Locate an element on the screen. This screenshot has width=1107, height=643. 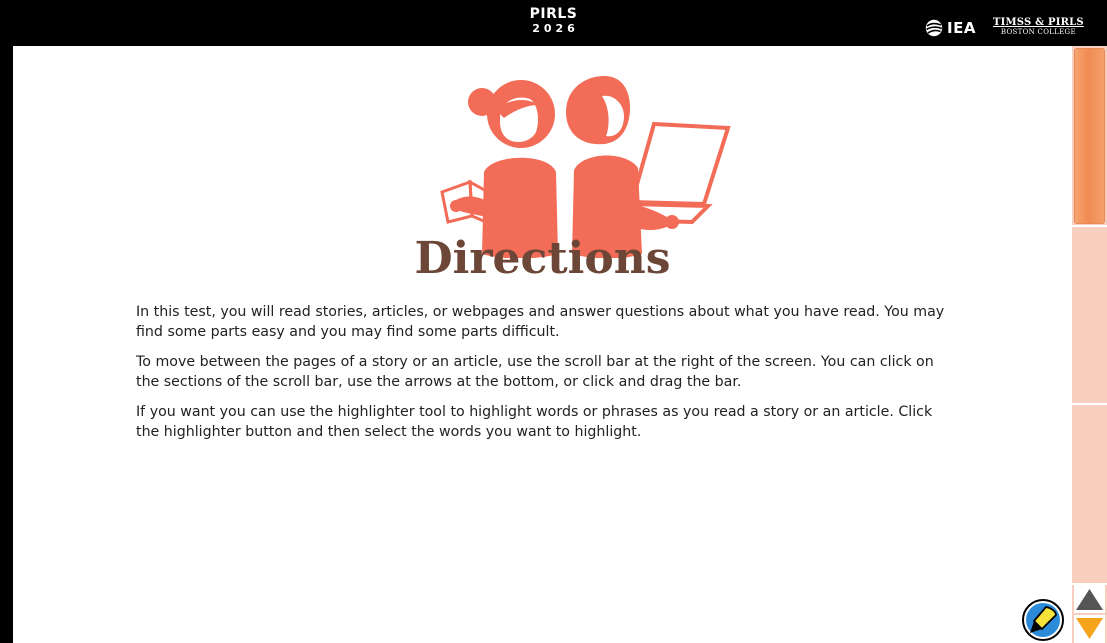
globe-icon is located at coordinates (934, 28).